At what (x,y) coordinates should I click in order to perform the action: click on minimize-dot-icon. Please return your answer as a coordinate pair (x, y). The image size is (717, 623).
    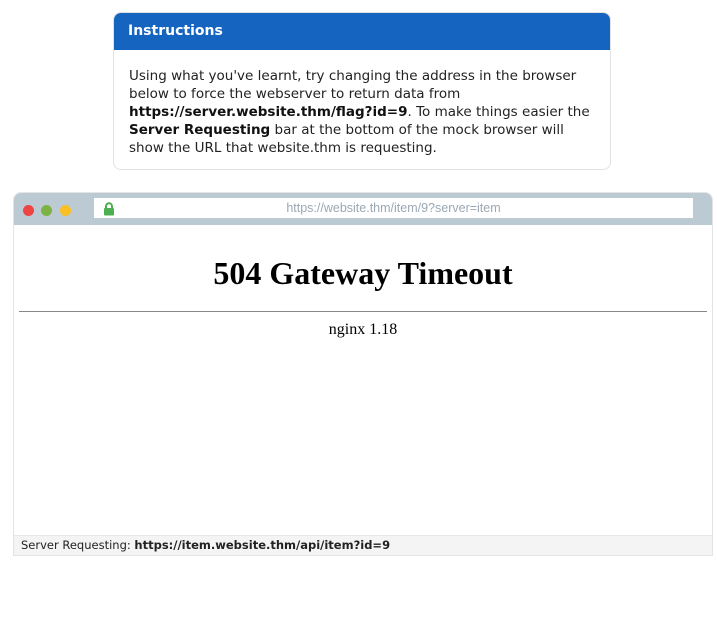
    Looking at the image, I should click on (46, 210).